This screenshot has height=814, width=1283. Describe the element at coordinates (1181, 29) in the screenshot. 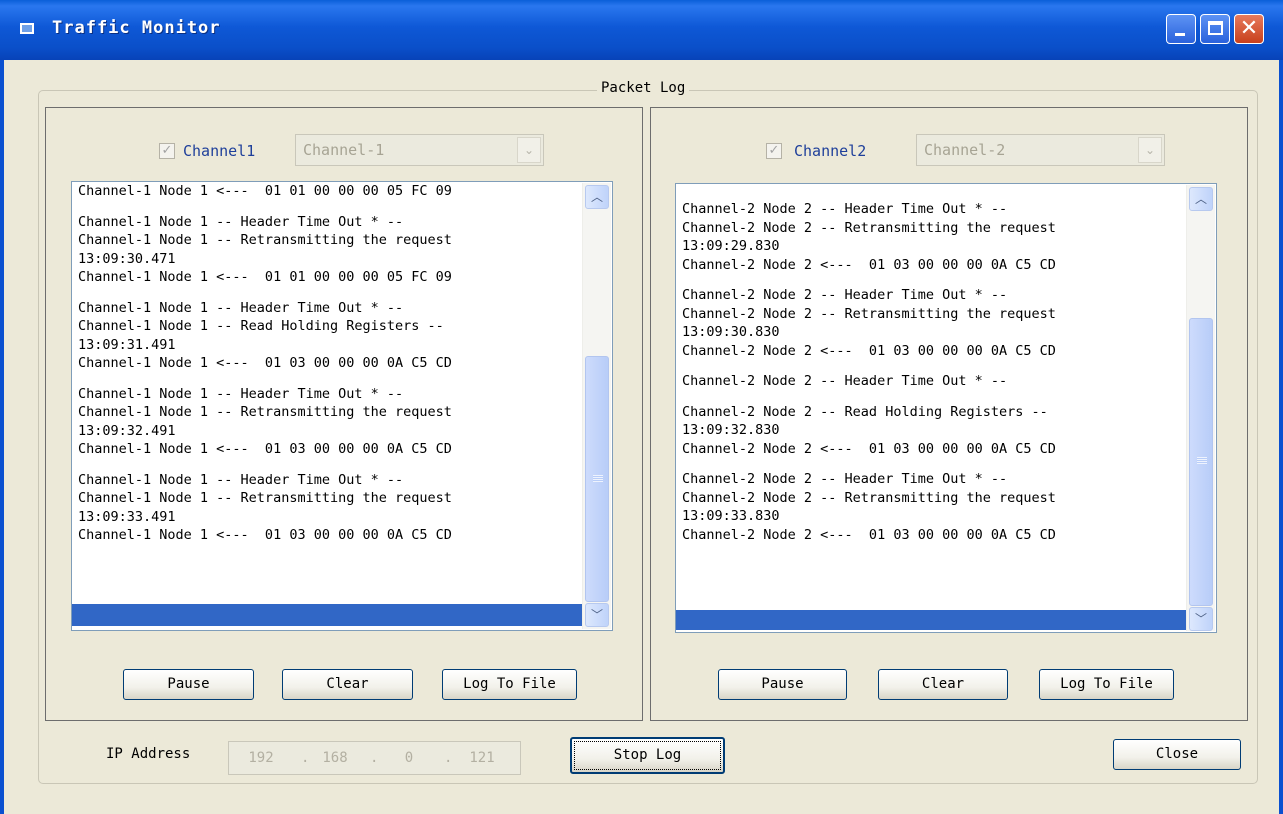

I see `minimize-button` at that location.